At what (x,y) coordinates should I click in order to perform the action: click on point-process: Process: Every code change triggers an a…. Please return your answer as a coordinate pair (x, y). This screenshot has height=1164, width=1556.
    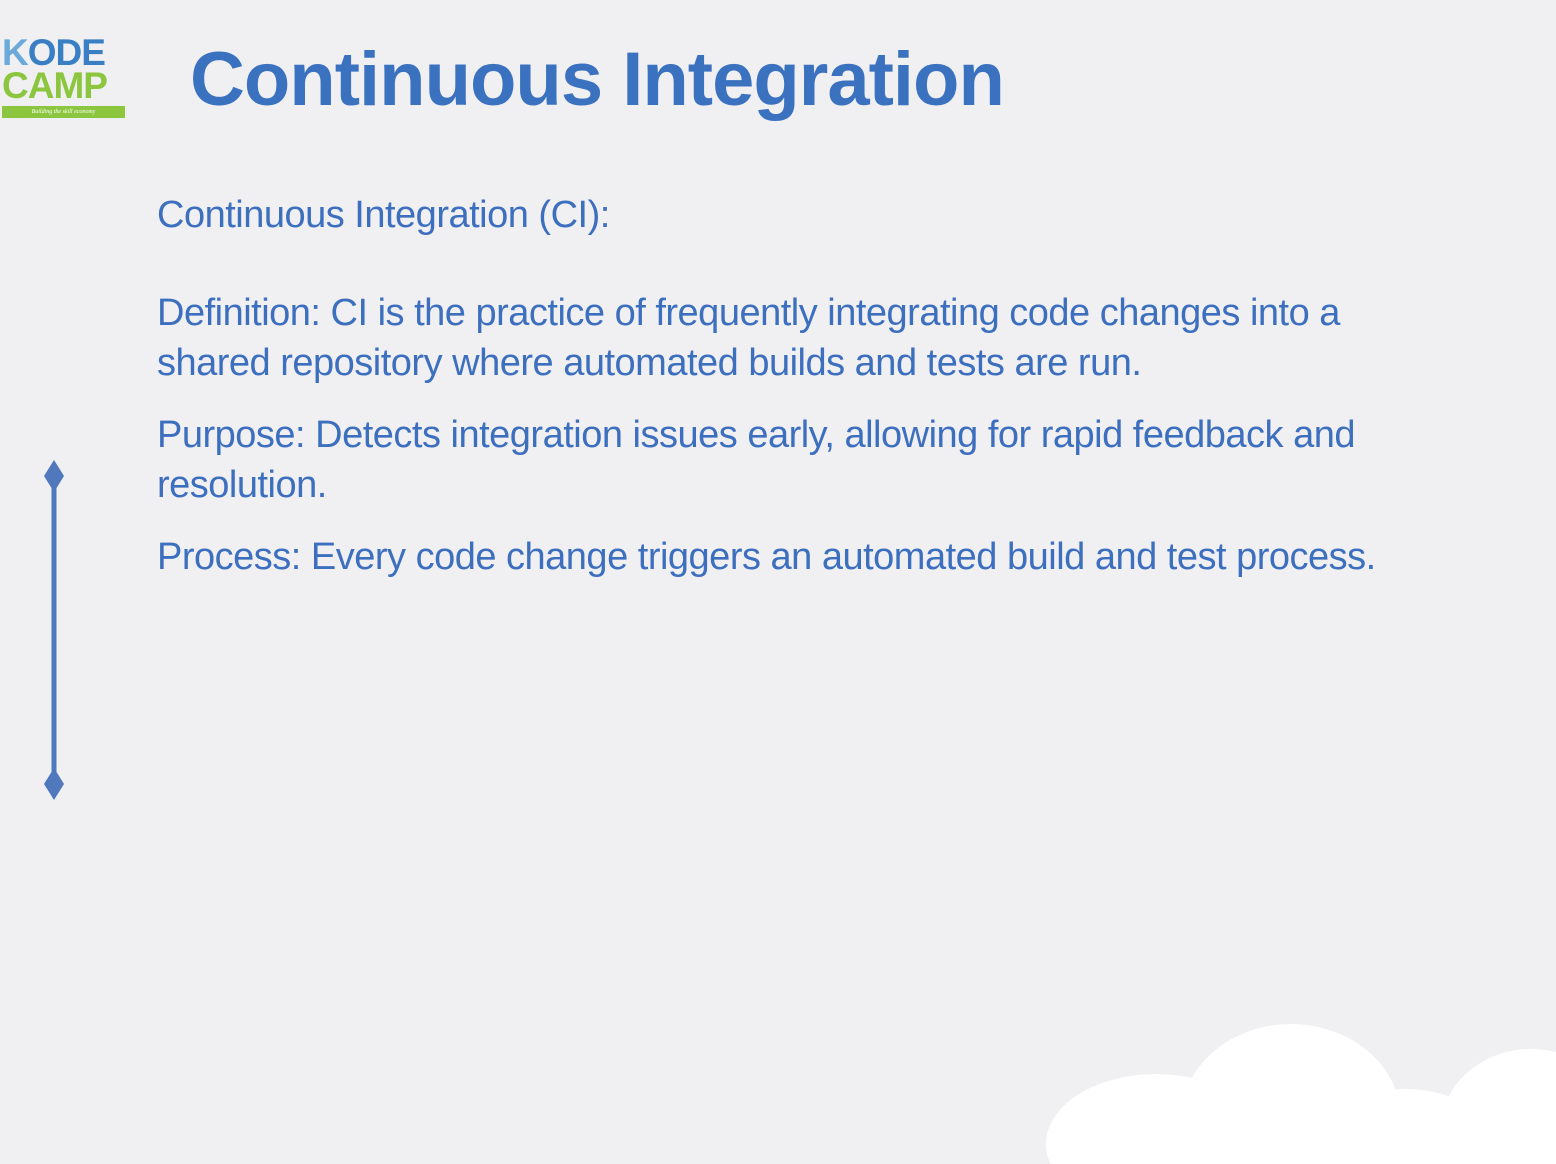
    Looking at the image, I should click on (766, 557).